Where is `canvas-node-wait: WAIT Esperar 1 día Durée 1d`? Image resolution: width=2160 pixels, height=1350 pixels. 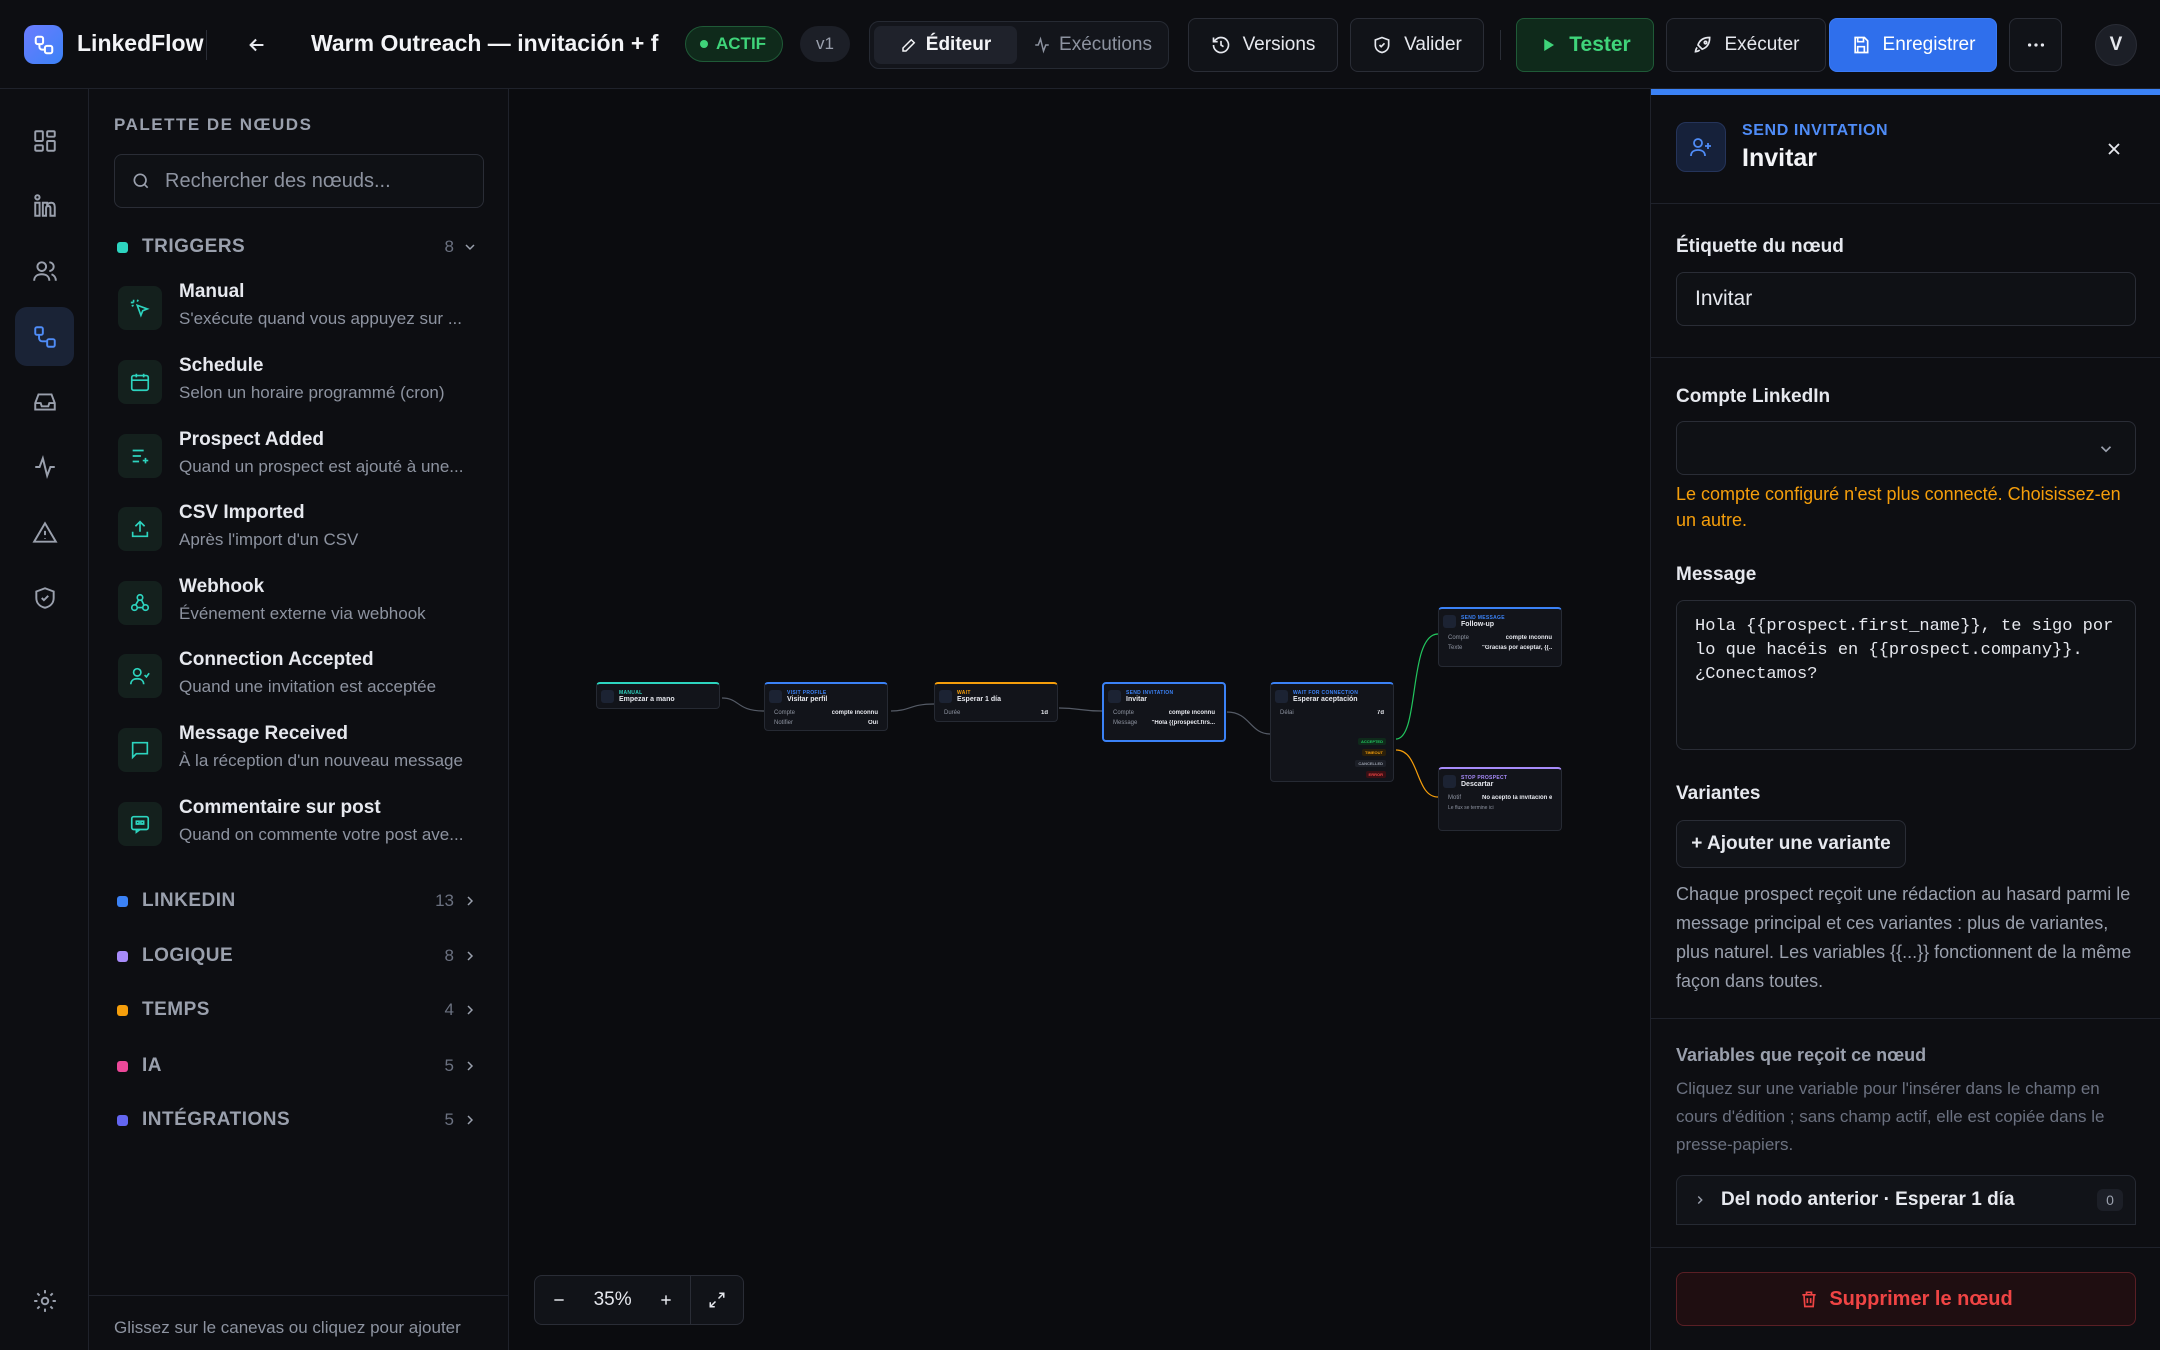 canvas-node-wait: WAIT Esperar 1 día Durée 1d is located at coordinates (996, 702).